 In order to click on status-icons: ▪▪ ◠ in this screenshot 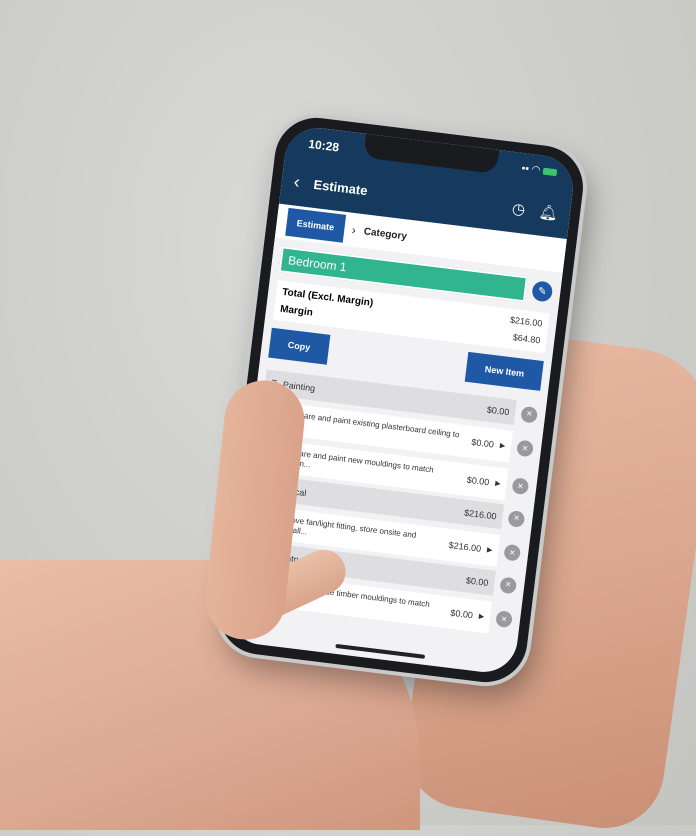, I will do `click(539, 170)`.